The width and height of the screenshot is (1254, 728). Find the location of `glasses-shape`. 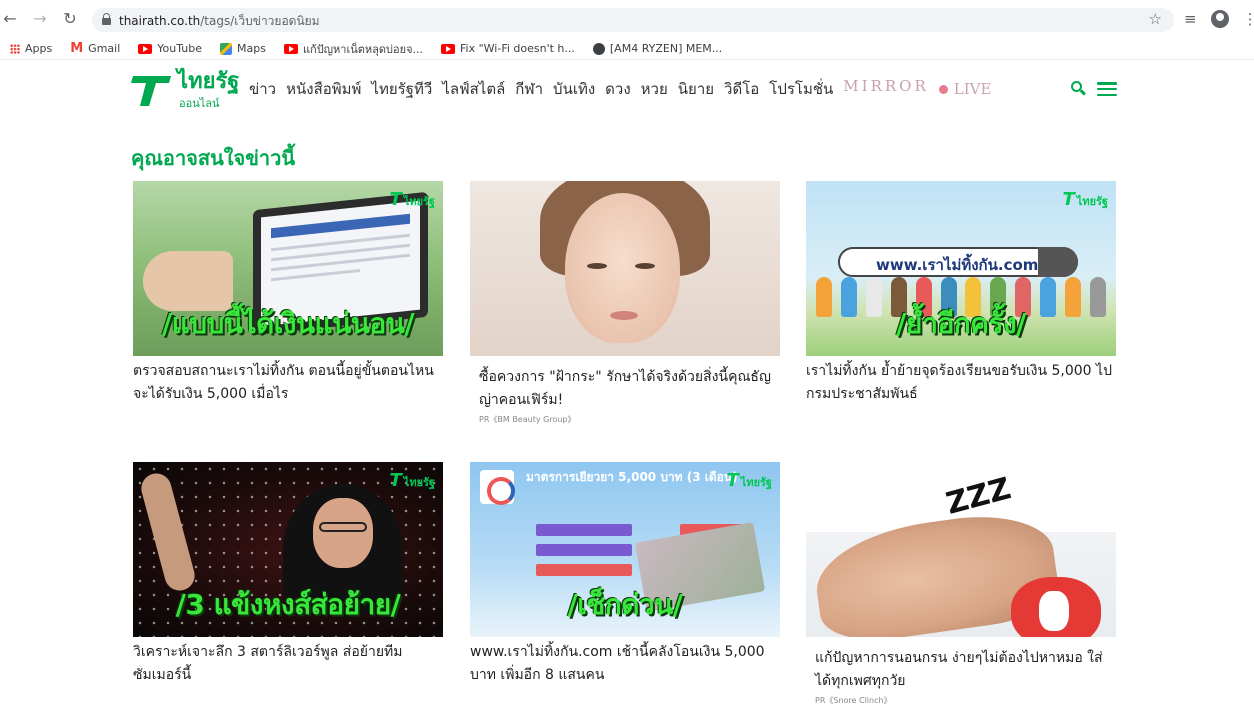

glasses-shape is located at coordinates (343, 527).